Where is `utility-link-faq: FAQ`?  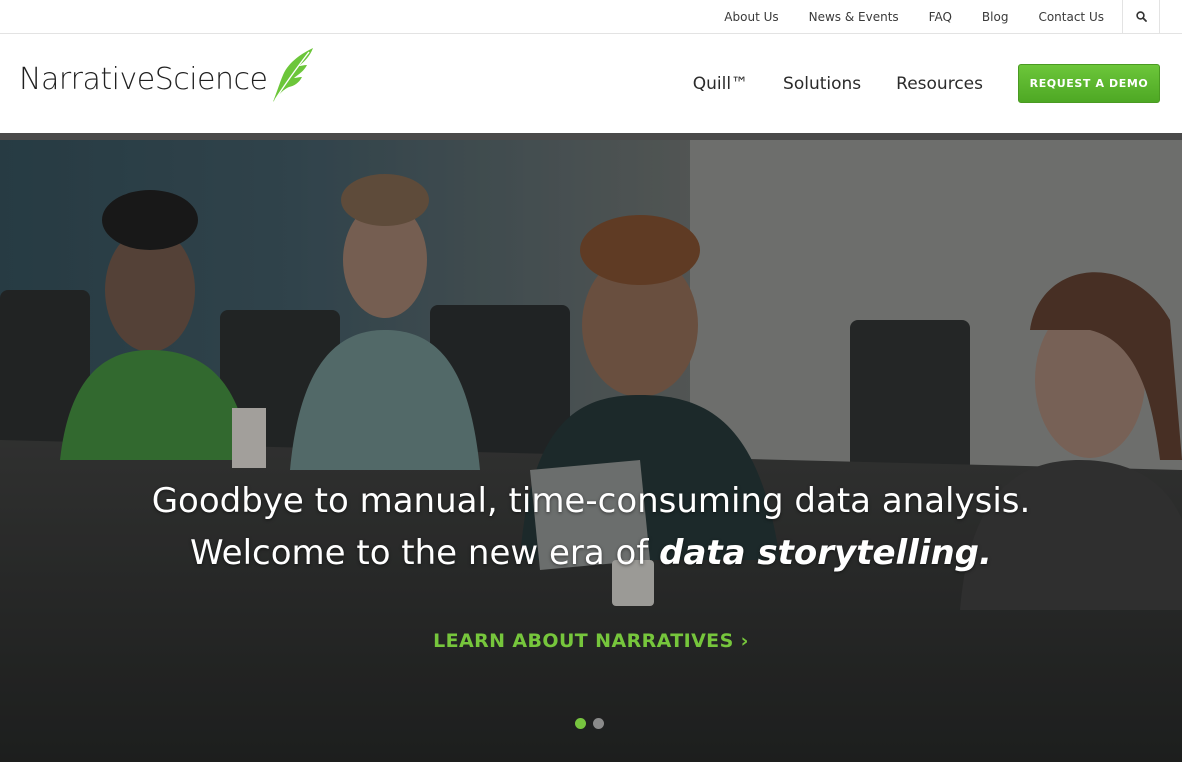
utility-link-faq: FAQ is located at coordinates (940, 17).